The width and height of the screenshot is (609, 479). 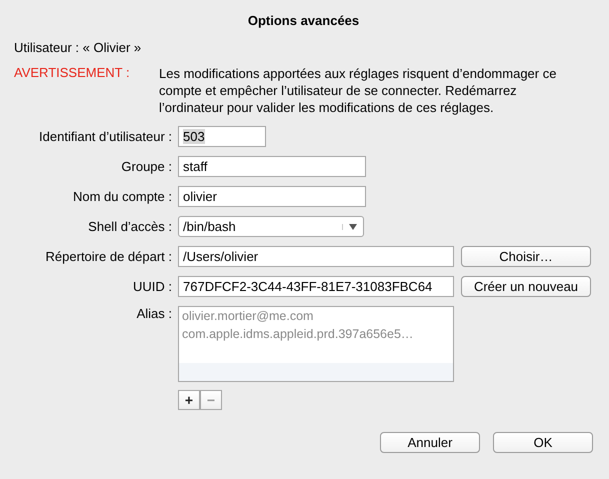 What do you see at coordinates (272, 166) in the screenshot?
I see `text-field: staff` at bounding box center [272, 166].